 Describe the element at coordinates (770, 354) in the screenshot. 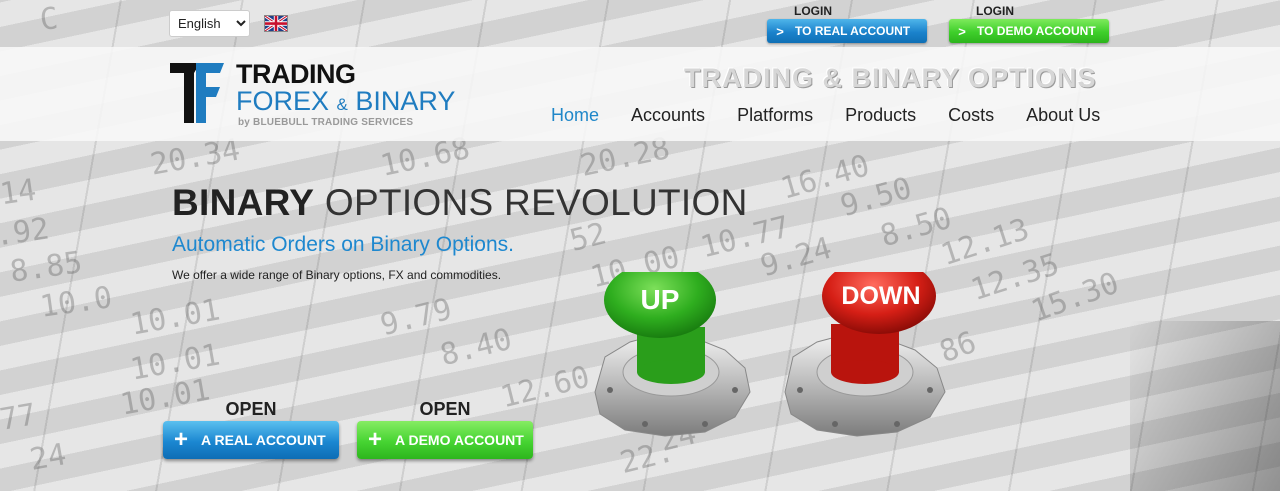

I see `up-down-buttons-illustration: UP DOWN` at that location.